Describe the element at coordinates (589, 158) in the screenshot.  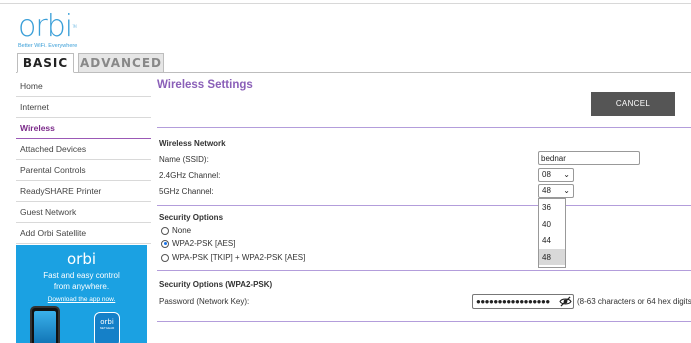
I see `ssid-input` at that location.